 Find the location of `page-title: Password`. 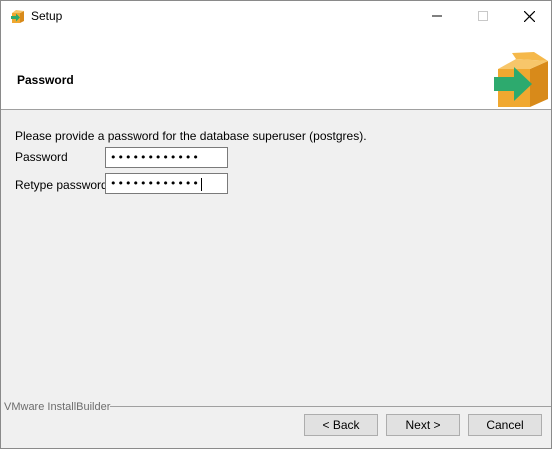

page-title: Password is located at coordinates (45, 80).